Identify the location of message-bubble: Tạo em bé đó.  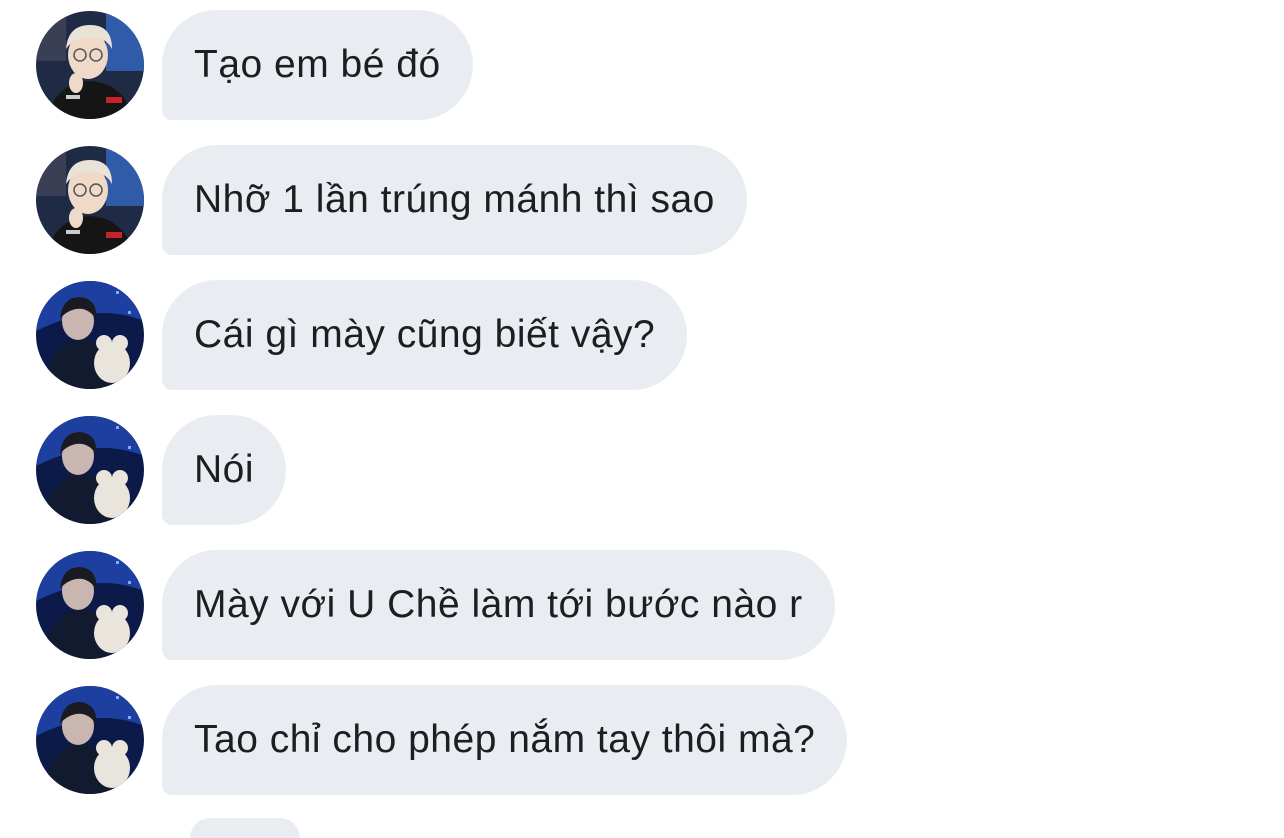
(317, 65).